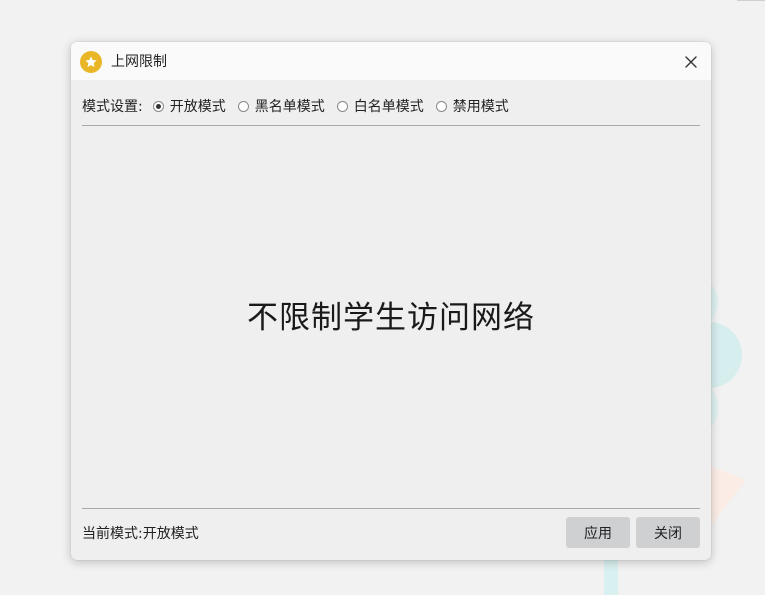 This screenshot has height=595, width=765. What do you see at coordinates (289, 107) in the screenshot?
I see `radio-label: 黑名单模式` at bounding box center [289, 107].